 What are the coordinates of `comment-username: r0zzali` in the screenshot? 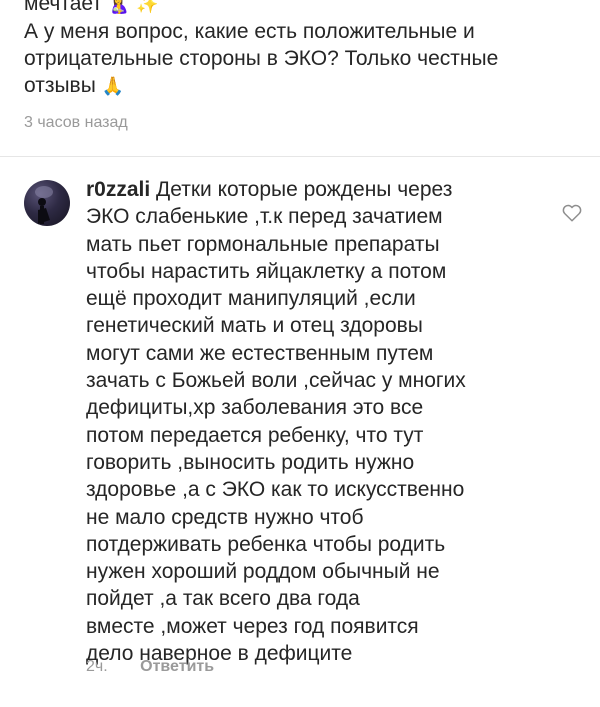 It's located at (118, 189).